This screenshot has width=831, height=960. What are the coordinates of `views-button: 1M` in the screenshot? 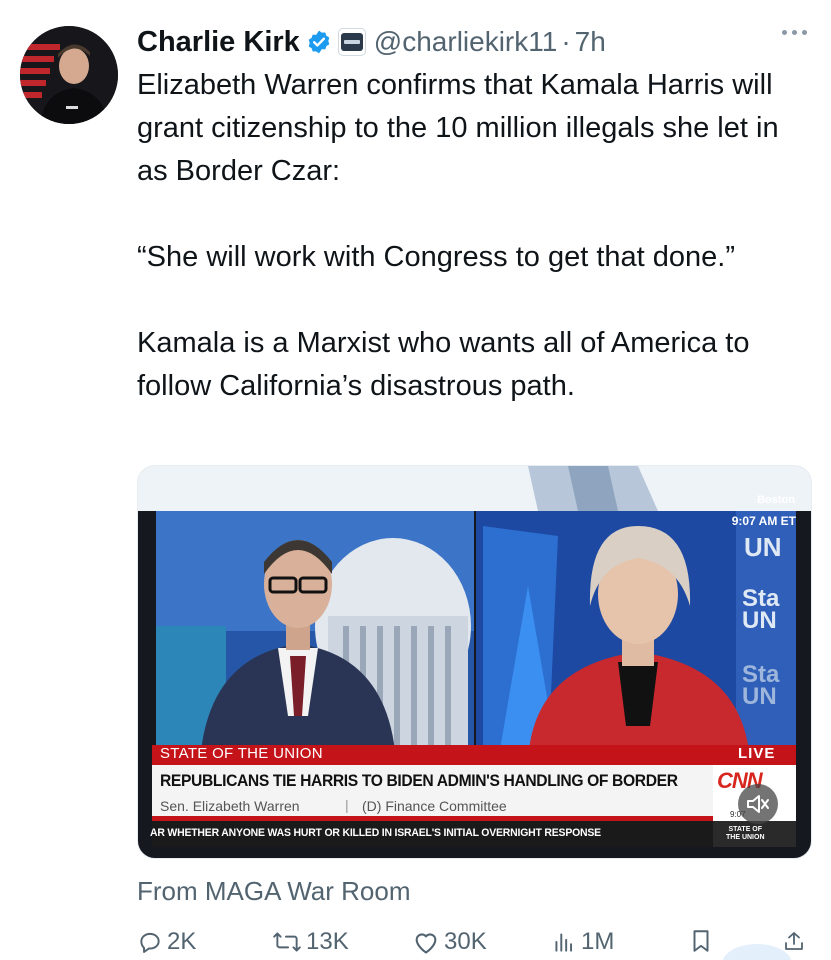 It's located at (582, 942).